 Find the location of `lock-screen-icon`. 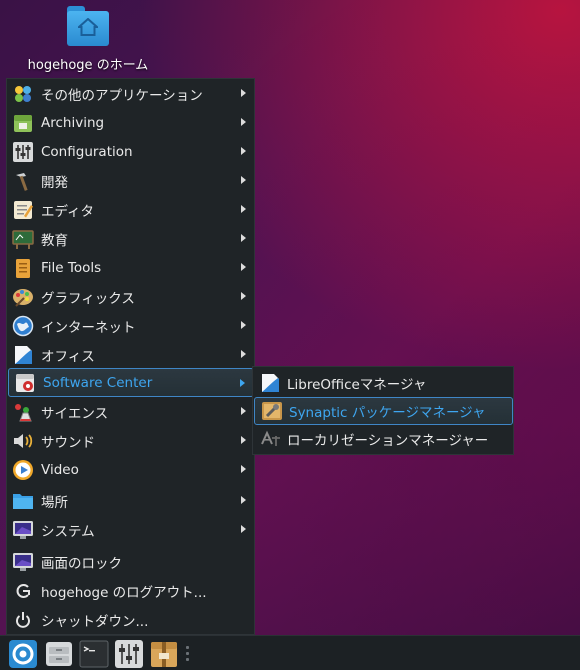

lock-screen-icon is located at coordinates (23, 562).